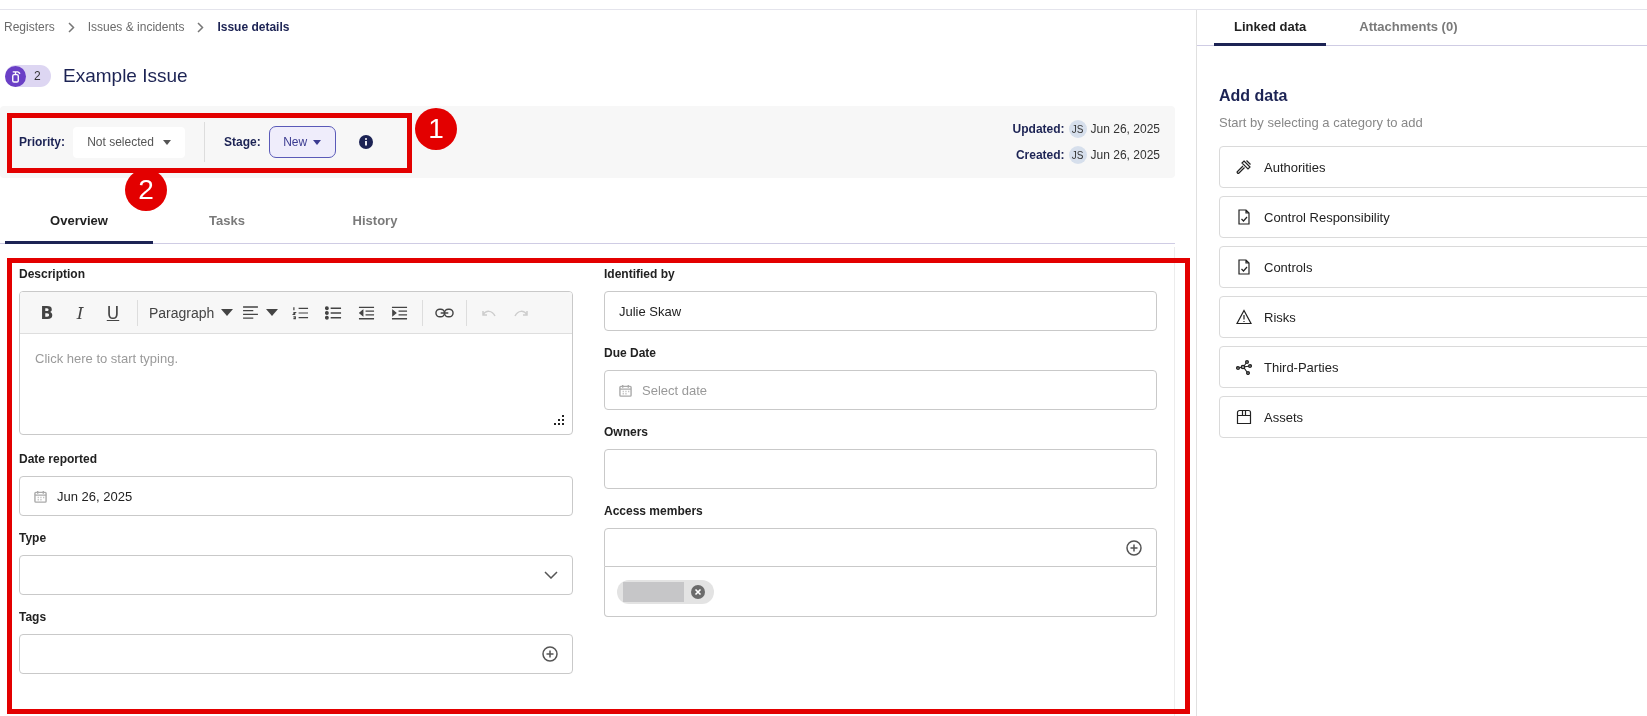  What do you see at coordinates (1408, 28) in the screenshot?
I see `tab: Attachments (0)` at bounding box center [1408, 28].